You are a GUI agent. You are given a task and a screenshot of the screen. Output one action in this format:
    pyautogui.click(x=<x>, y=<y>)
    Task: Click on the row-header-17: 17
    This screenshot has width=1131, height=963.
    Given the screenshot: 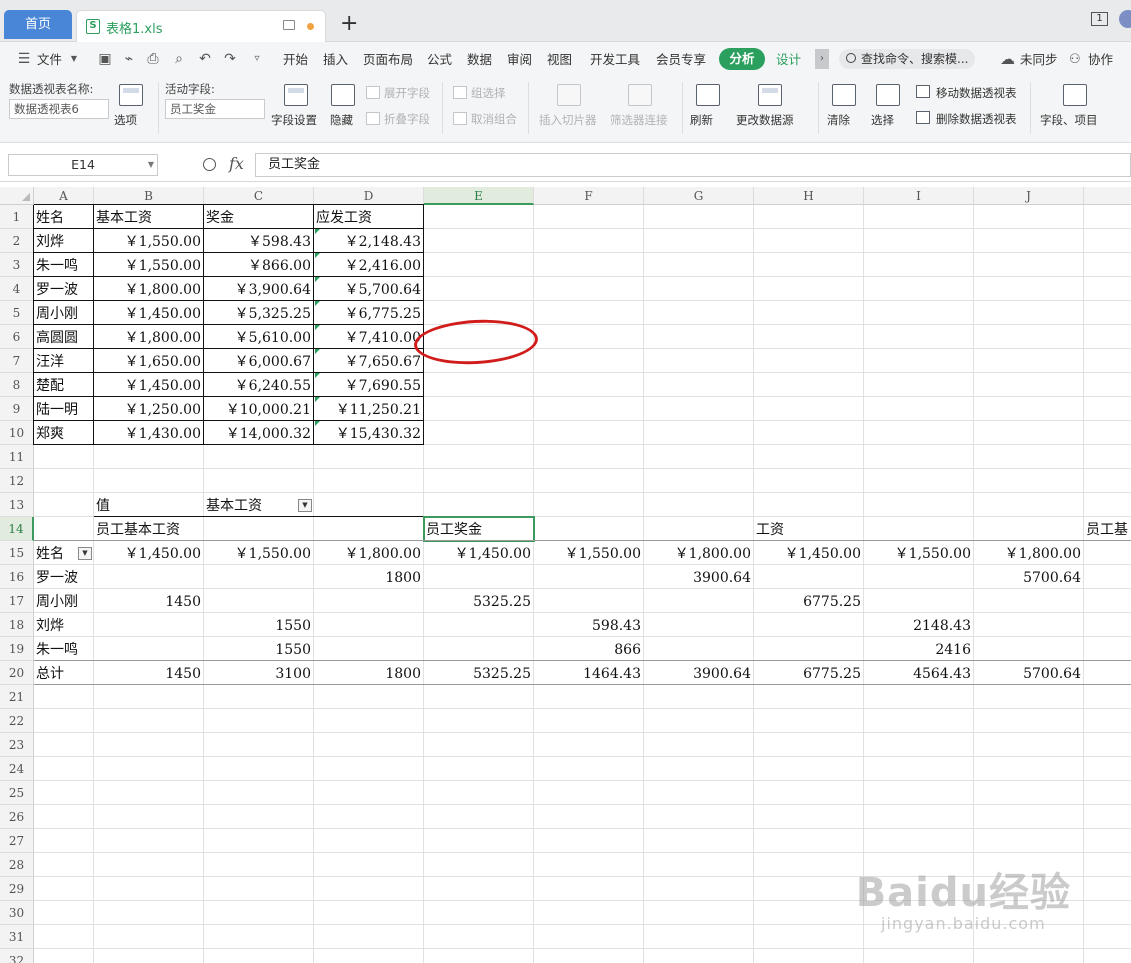 What is the action you would take?
    pyautogui.click(x=17, y=601)
    